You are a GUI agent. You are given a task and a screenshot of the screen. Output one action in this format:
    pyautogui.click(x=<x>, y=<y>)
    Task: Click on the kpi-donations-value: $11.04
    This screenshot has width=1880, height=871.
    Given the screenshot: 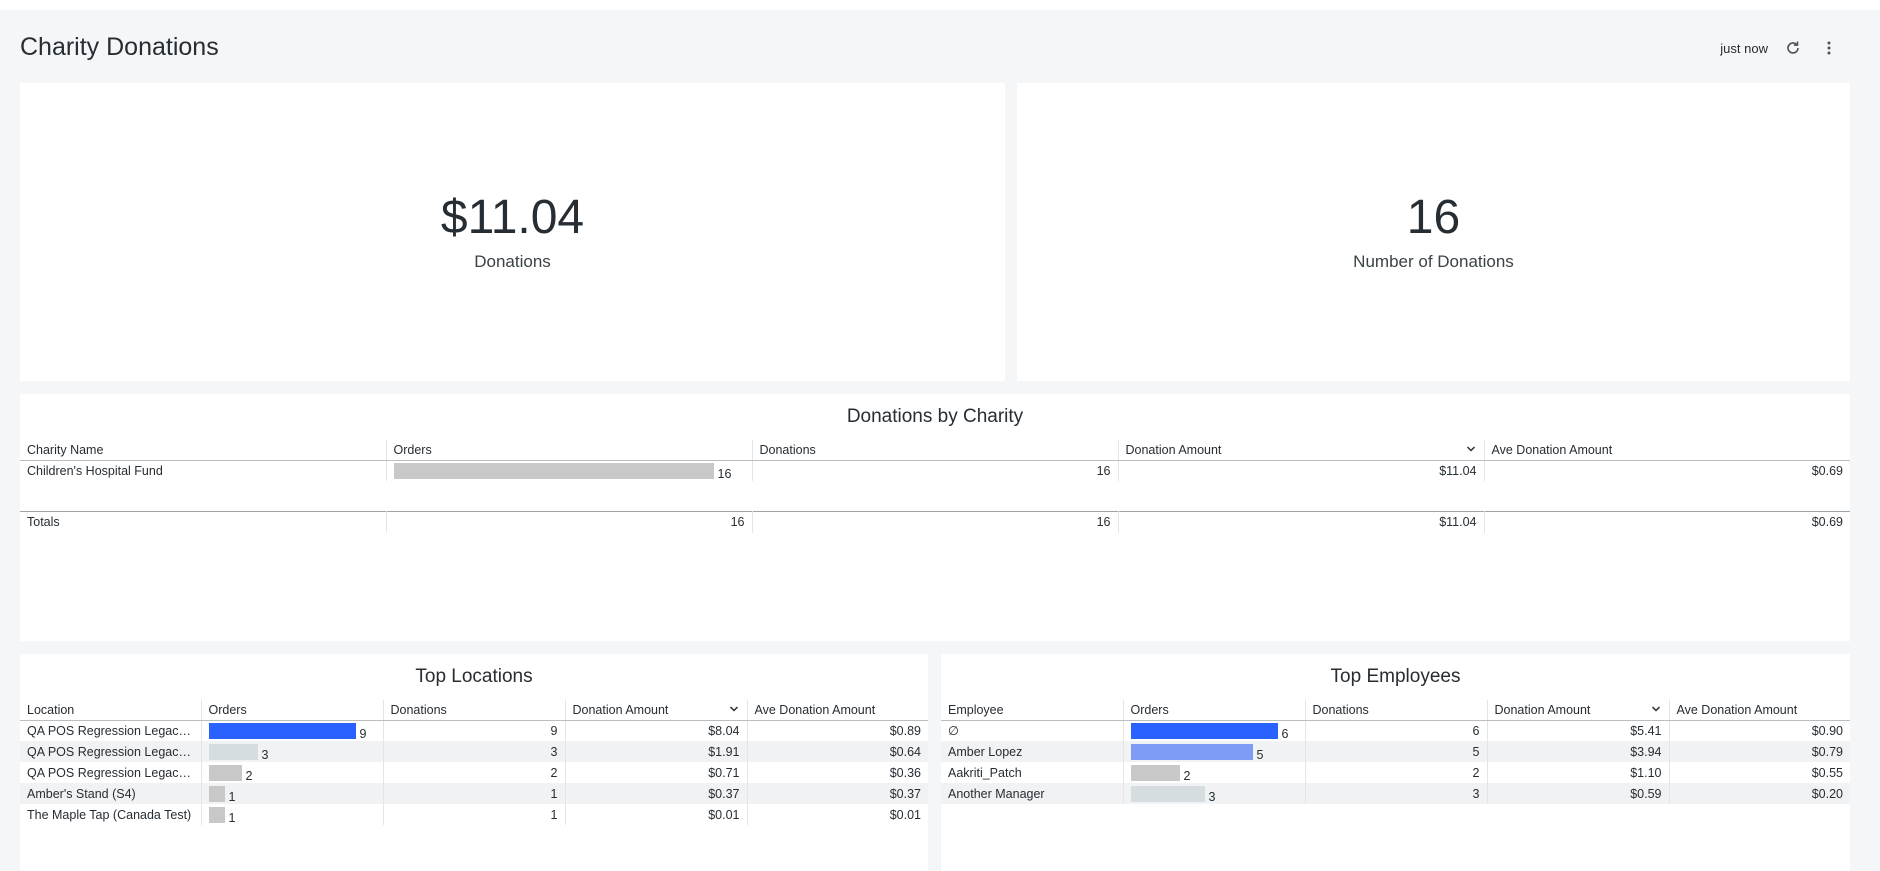 What is the action you would take?
    pyautogui.click(x=512, y=217)
    